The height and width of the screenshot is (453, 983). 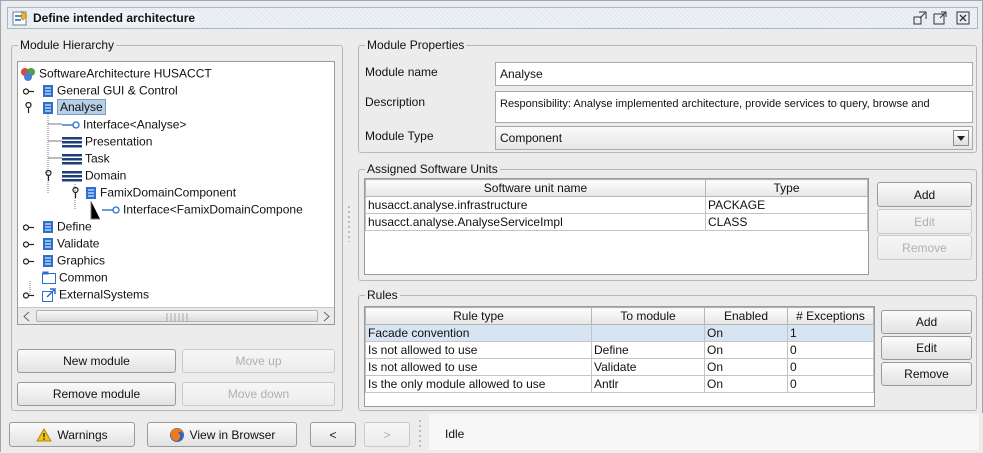 What do you see at coordinates (333, 434) in the screenshot?
I see `previous-button: <` at bounding box center [333, 434].